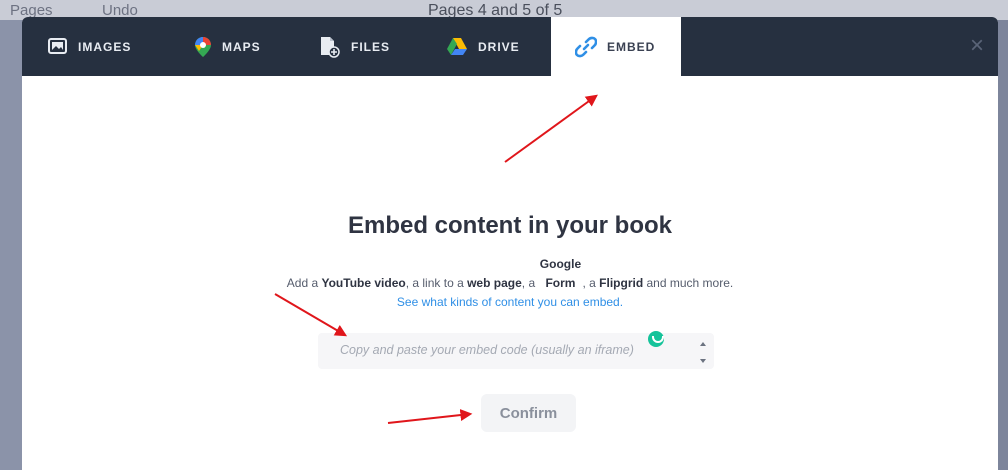 This screenshot has width=1008, height=470. I want to click on annotation-arrow-confirm, so click(430, 416).